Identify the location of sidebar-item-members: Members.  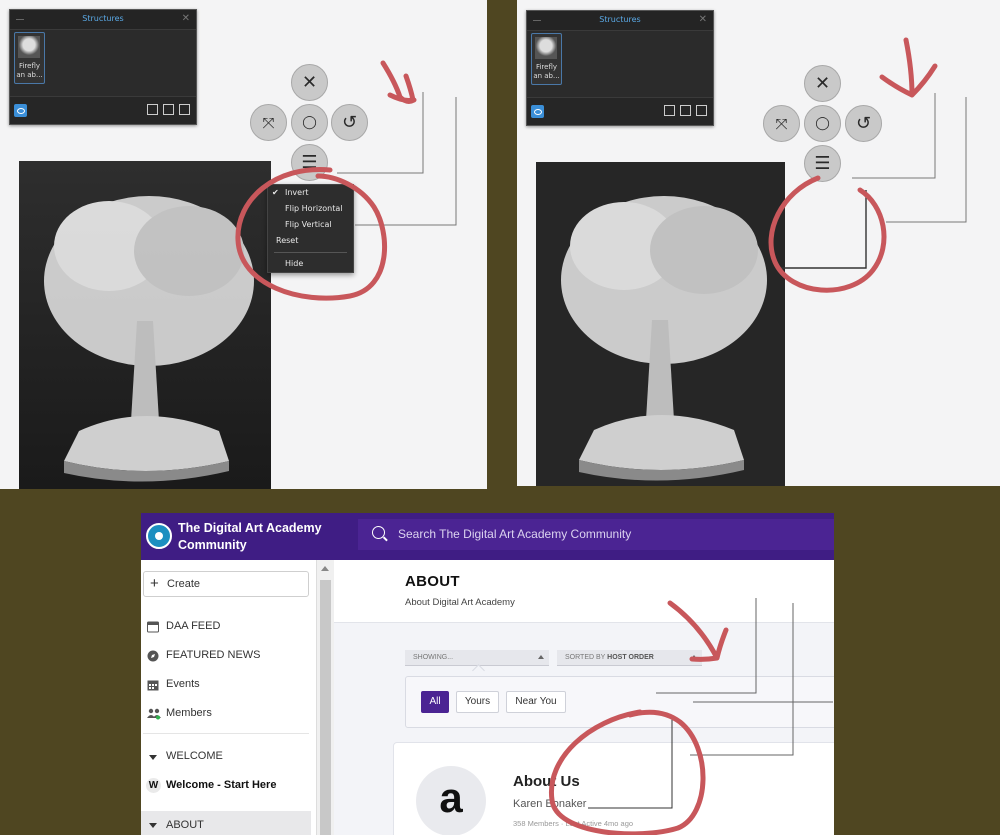
(226, 714).